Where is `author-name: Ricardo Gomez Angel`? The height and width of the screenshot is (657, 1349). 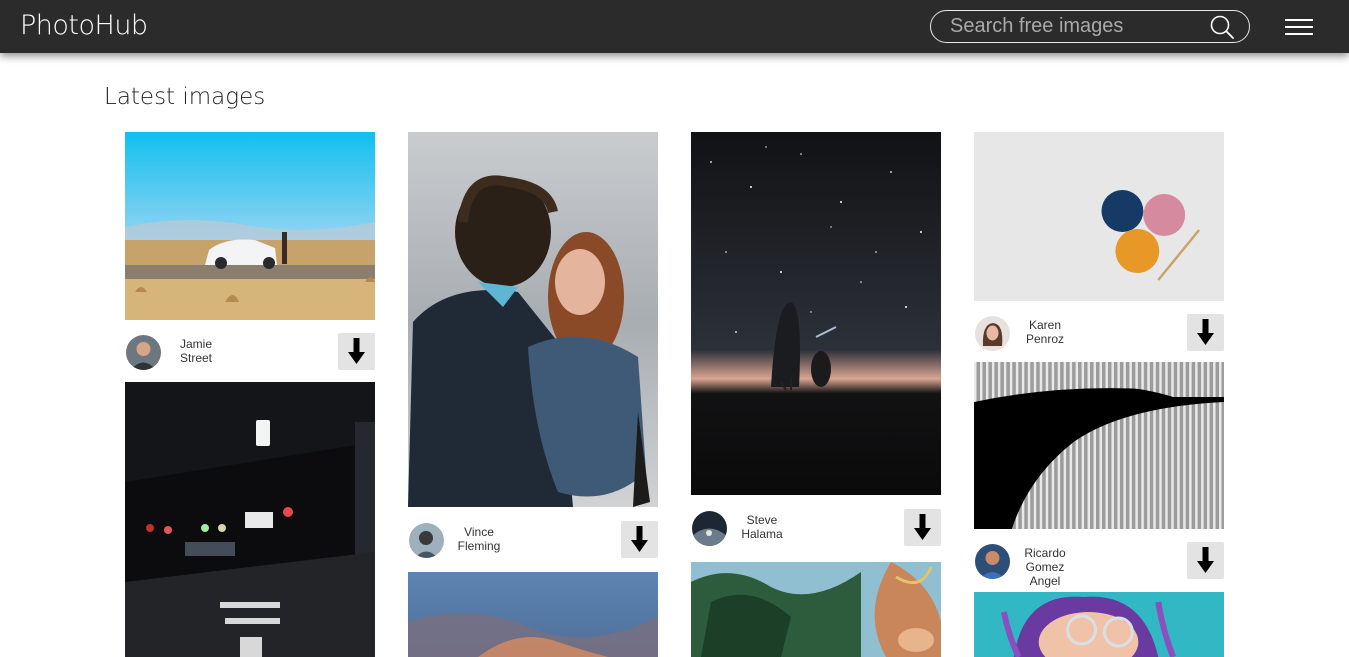 author-name: Ricardo Gomez Angel is located at coordinates (1045, 567).